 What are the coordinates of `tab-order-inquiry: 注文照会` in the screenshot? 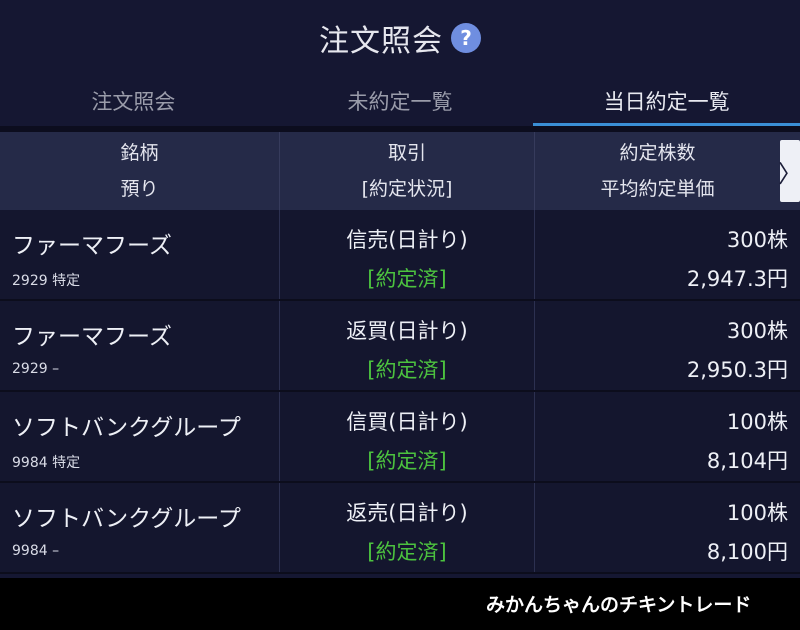 It's located at (133, 101).